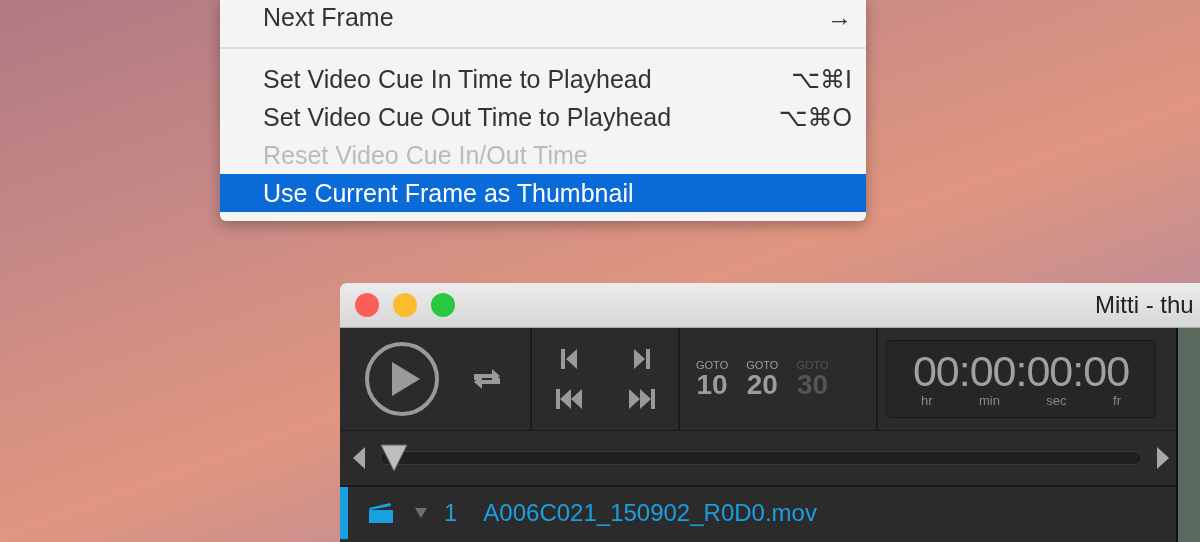  What do you see at coordinates (543, 193) in the screenshot?
I see `menu-item: Use Current Frame as Thumbnail` at bounding box center [543, 193].